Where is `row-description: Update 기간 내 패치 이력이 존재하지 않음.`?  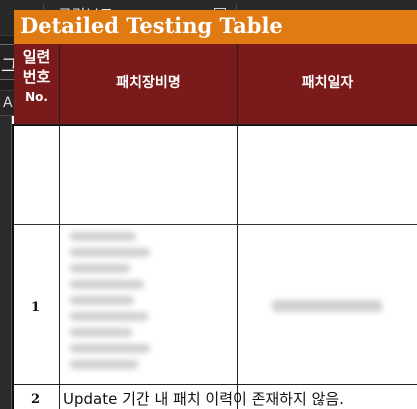
row-description: Update 기간 내 패치 이력이 존재하지 않음. is located at coordinates (203, 398).